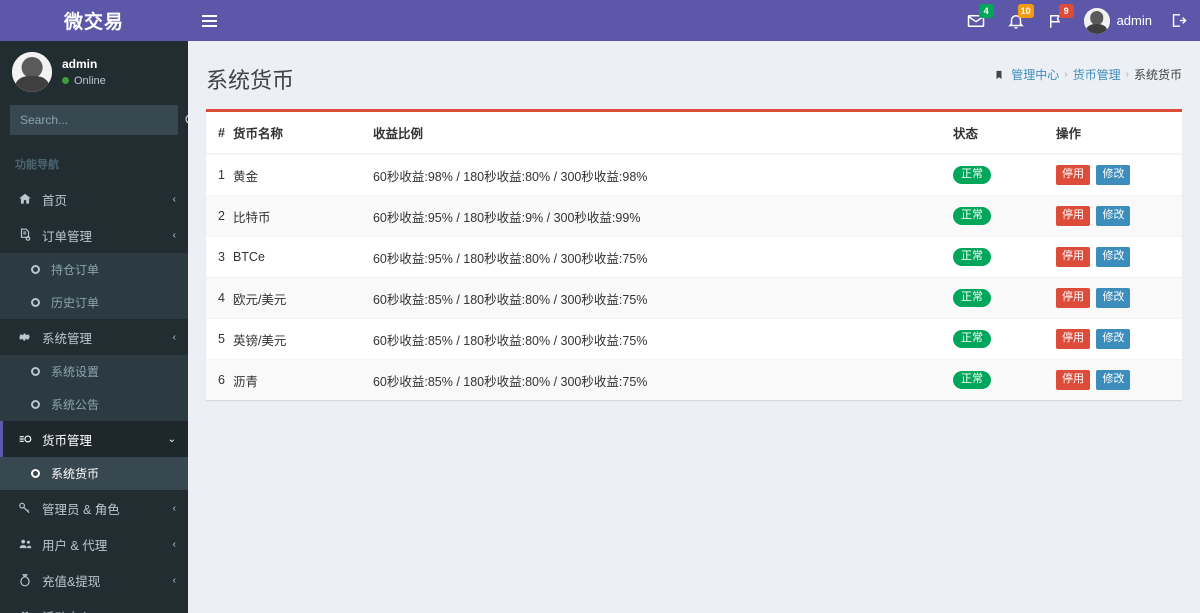  What do you see at coordinates (25, 439) in the screenshot?
I see `currency-icon` at bounding box center [25, 439].